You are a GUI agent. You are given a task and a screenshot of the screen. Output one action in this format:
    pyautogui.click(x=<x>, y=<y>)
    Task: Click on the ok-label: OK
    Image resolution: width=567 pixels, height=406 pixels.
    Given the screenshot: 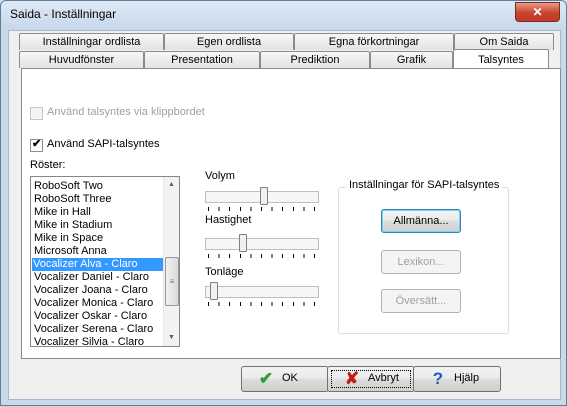 What is the action you would take?
    pyautogui.click(x=290, y=378)
    